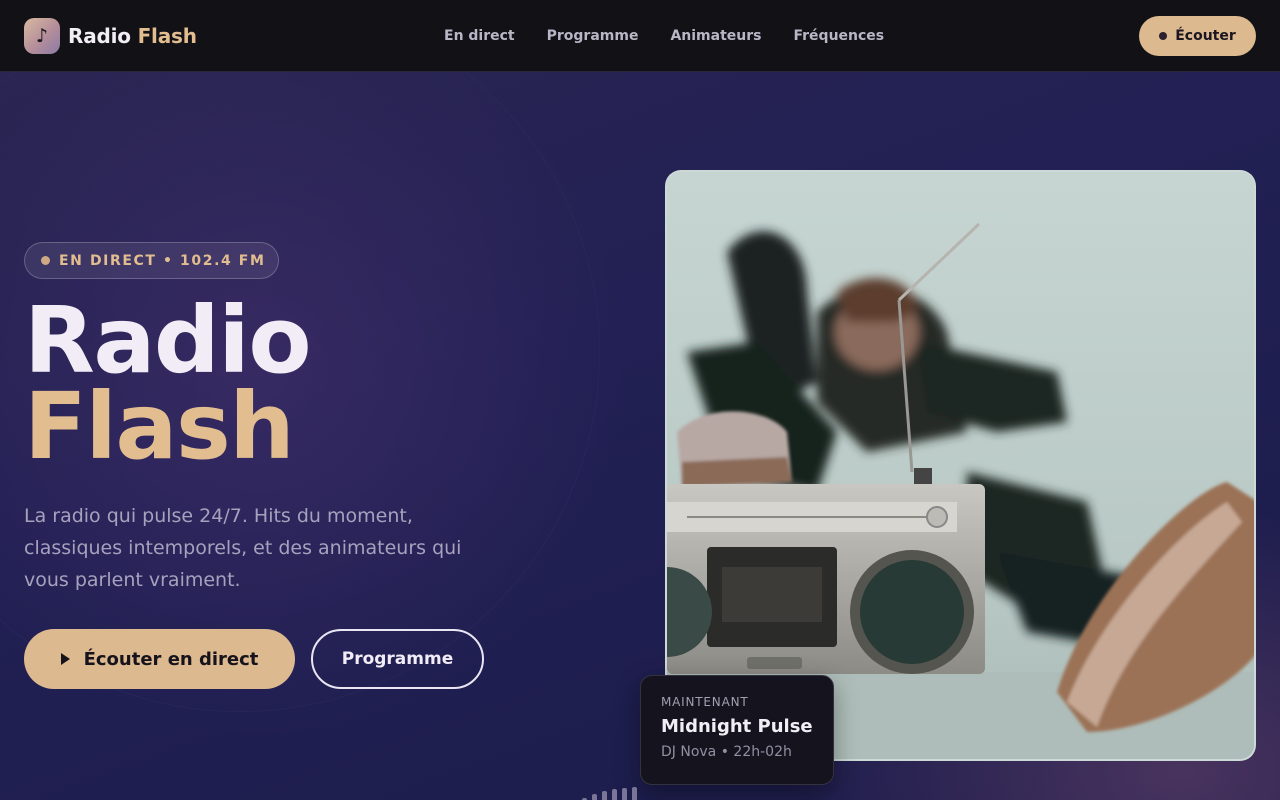 The height and width of the screenshot is (800, 1280). What do you see at coordinates (1205, 36) in the screenshot?
I see `listen-button-label: Écouter` at bounding box center [1205, 36].